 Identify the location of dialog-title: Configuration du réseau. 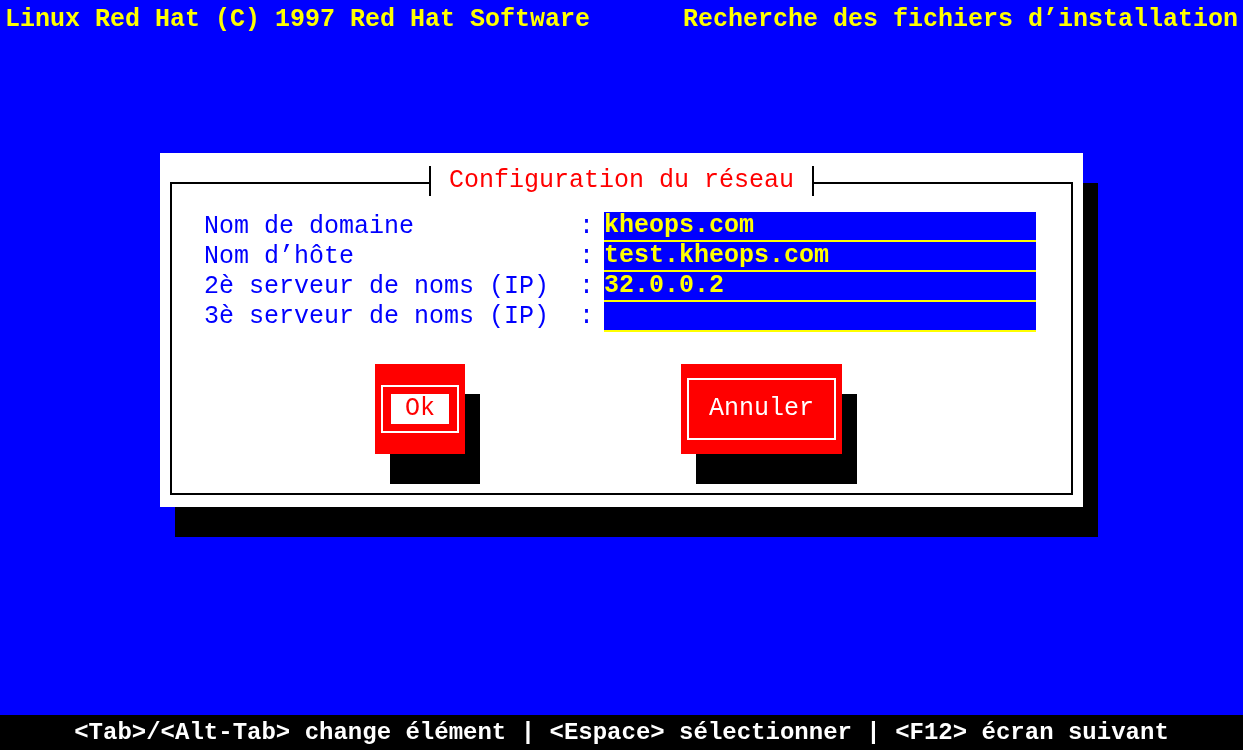
(621, 181).